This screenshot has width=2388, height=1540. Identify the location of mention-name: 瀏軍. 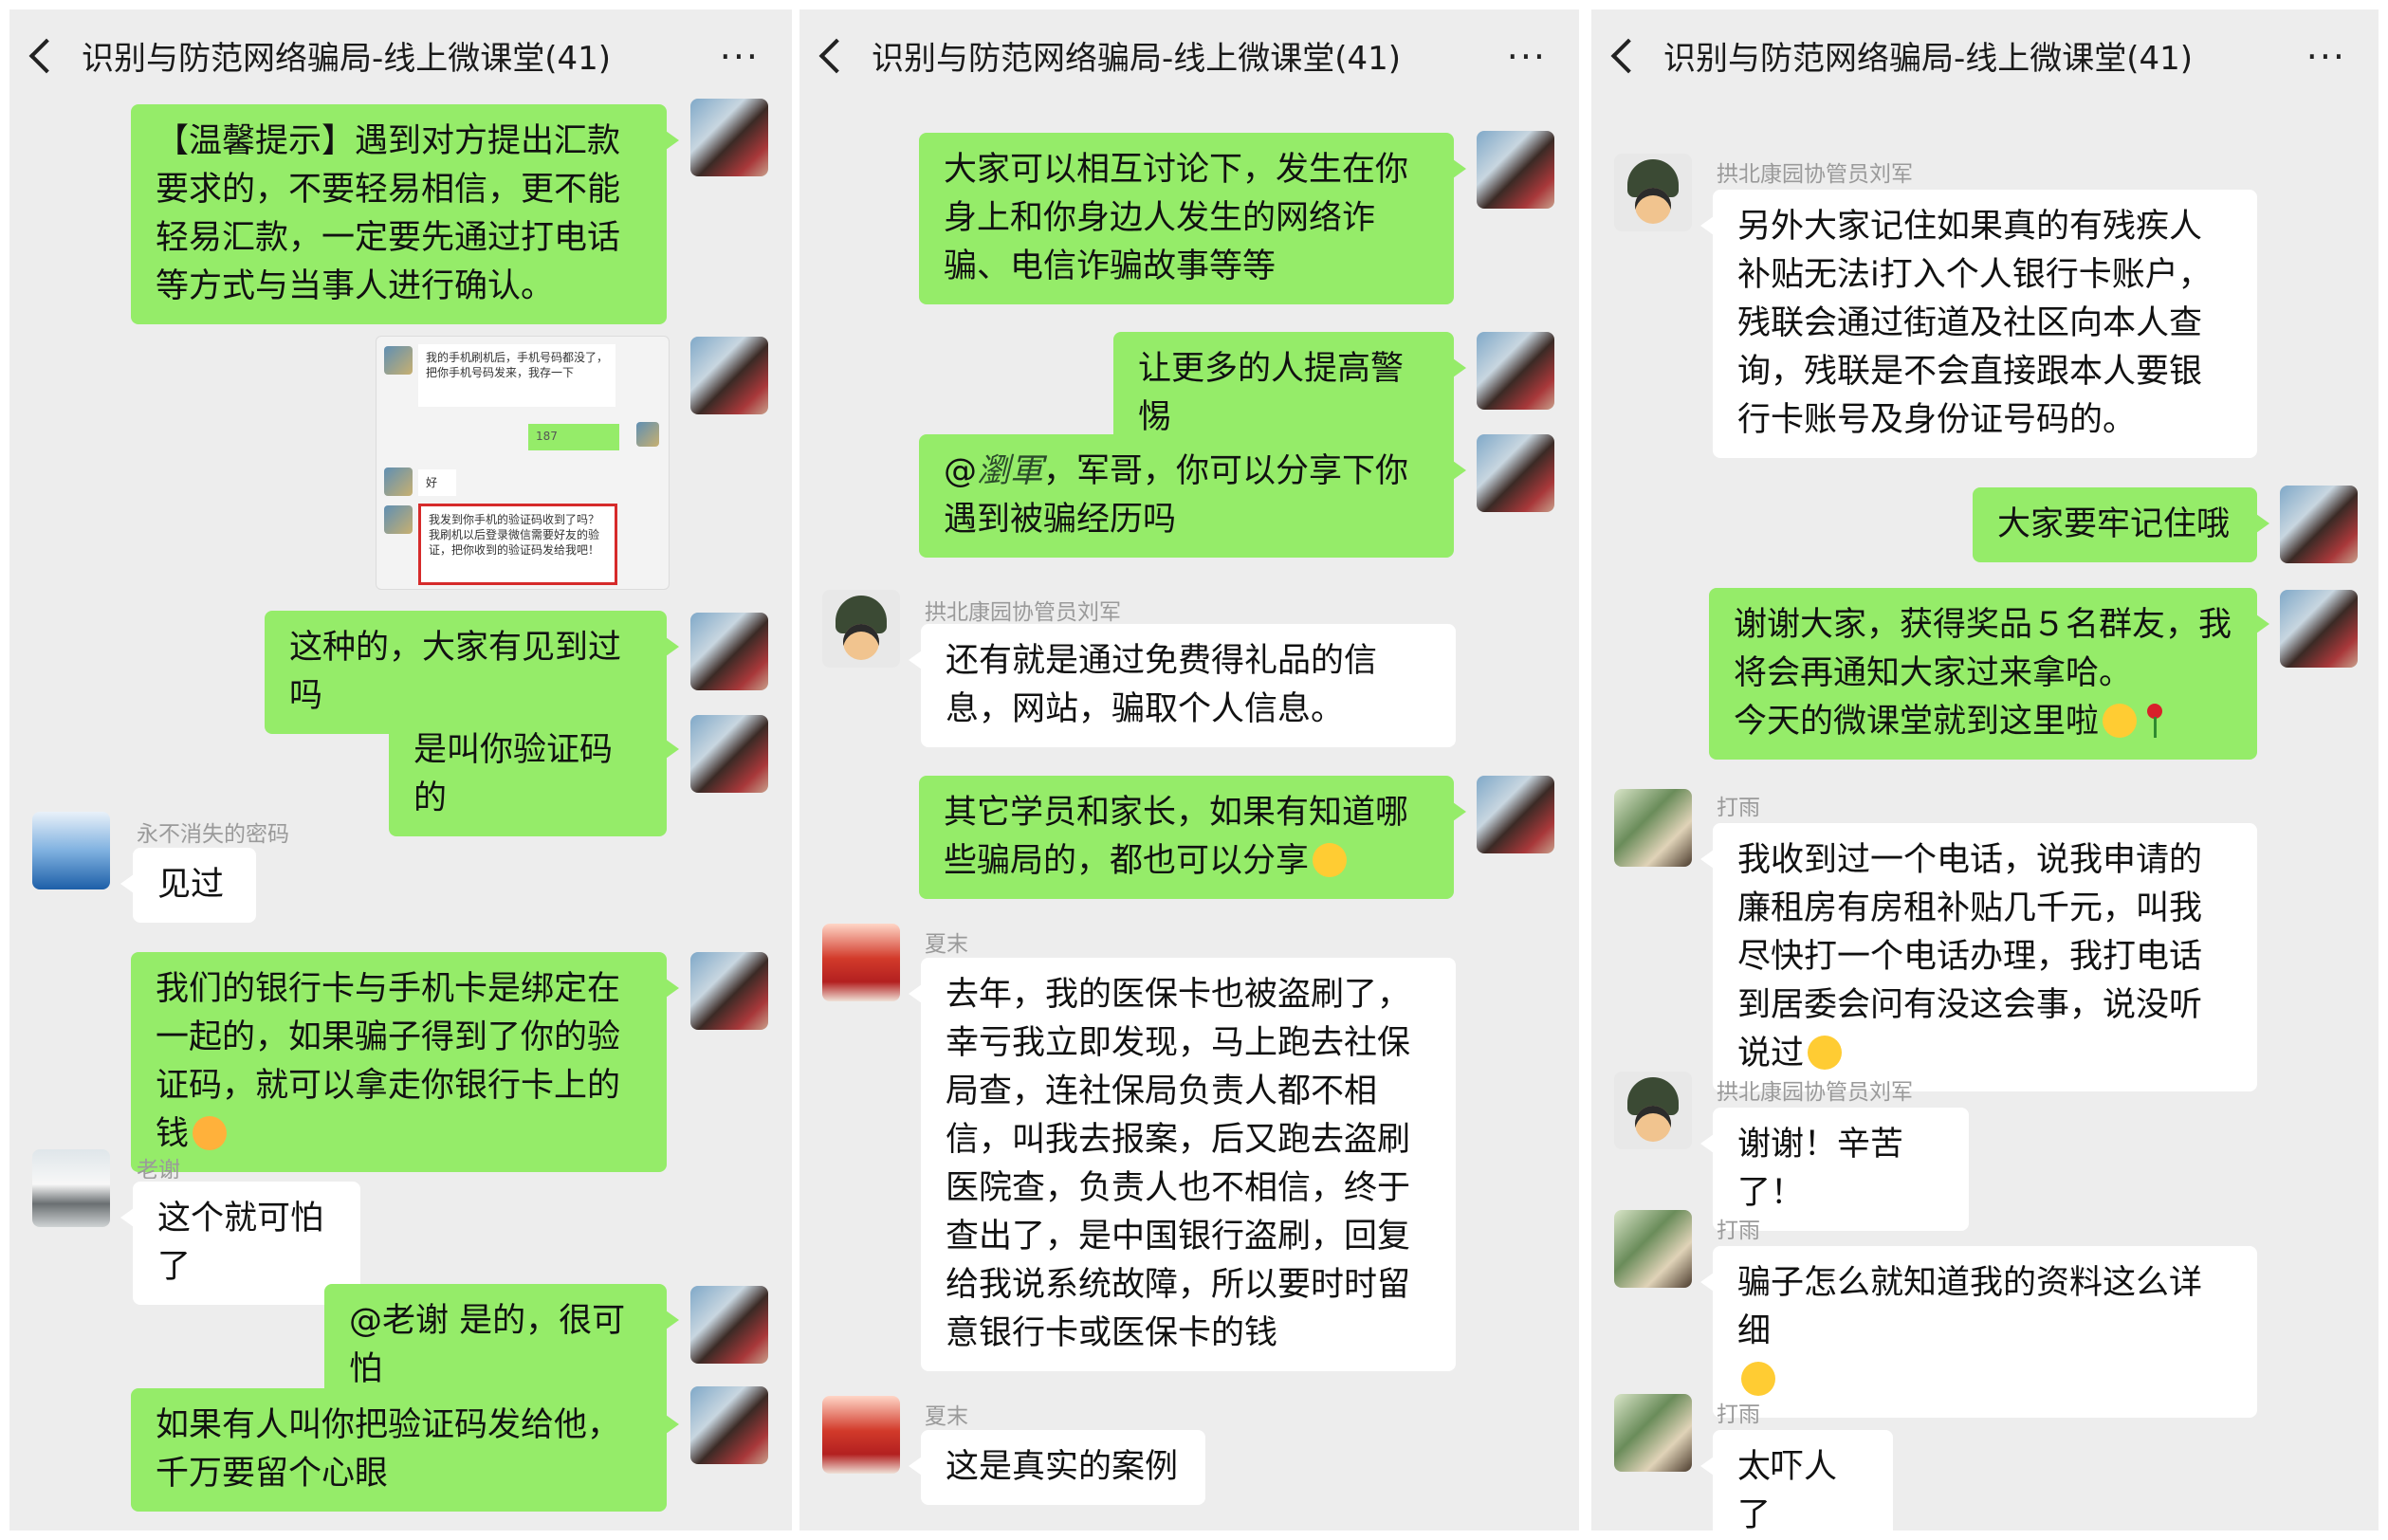
(1010, 471).